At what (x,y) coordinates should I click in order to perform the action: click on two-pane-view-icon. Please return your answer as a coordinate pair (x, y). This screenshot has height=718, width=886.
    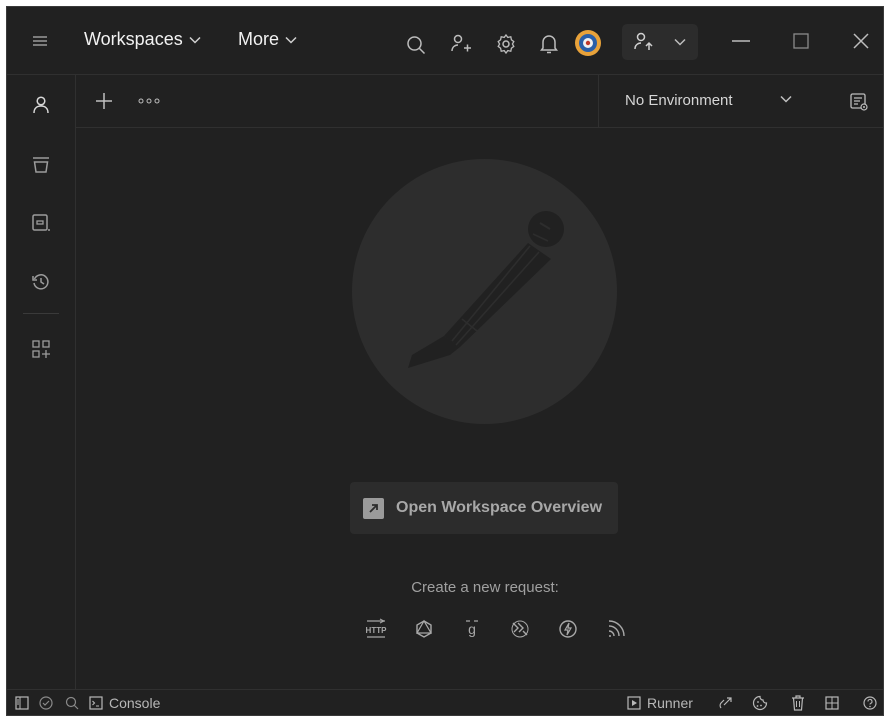
    Looking at the image, I should click on (832, 703).